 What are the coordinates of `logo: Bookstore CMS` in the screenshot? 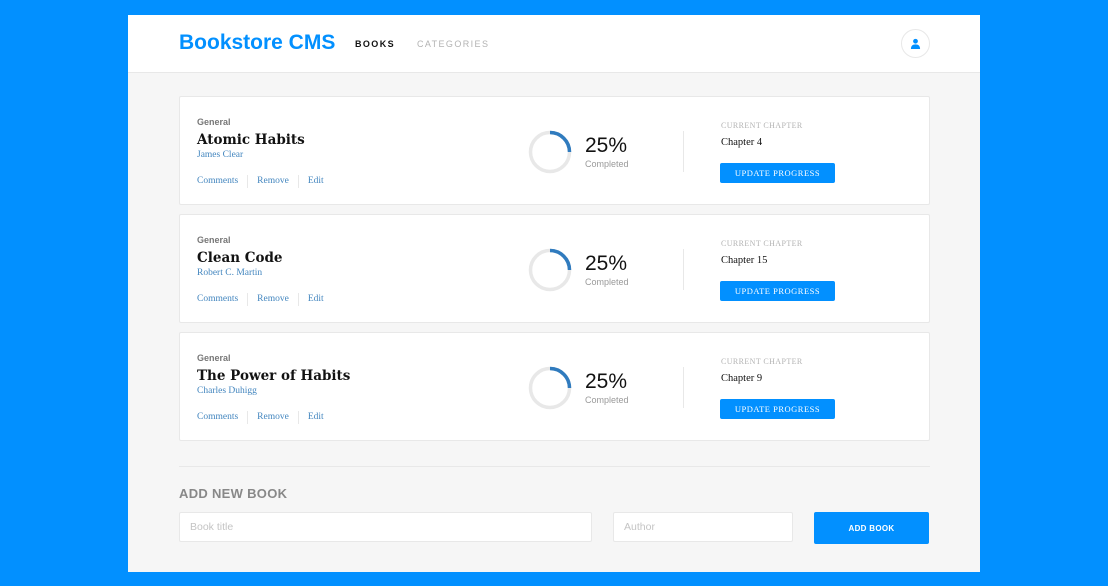 It's located at (257, 42).